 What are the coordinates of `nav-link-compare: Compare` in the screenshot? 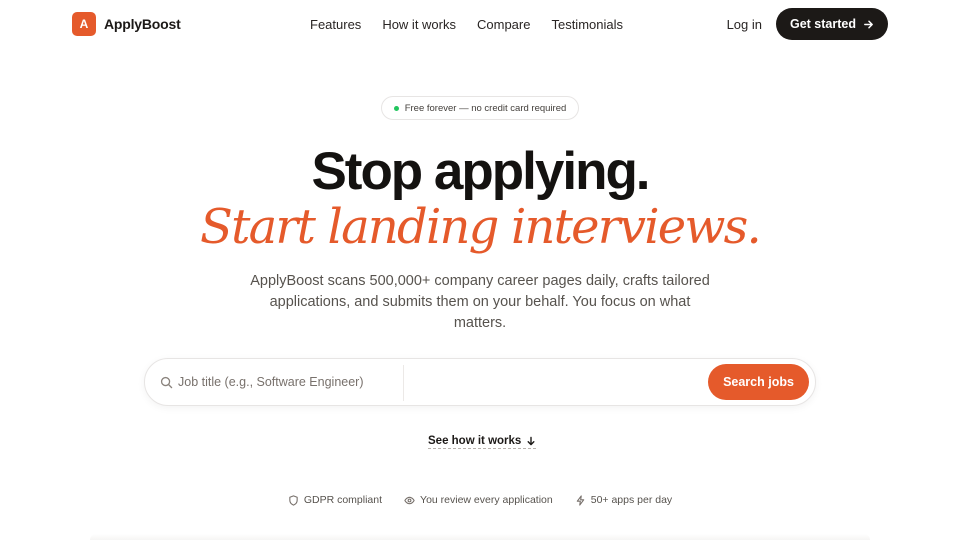 It's located at (503, 24).